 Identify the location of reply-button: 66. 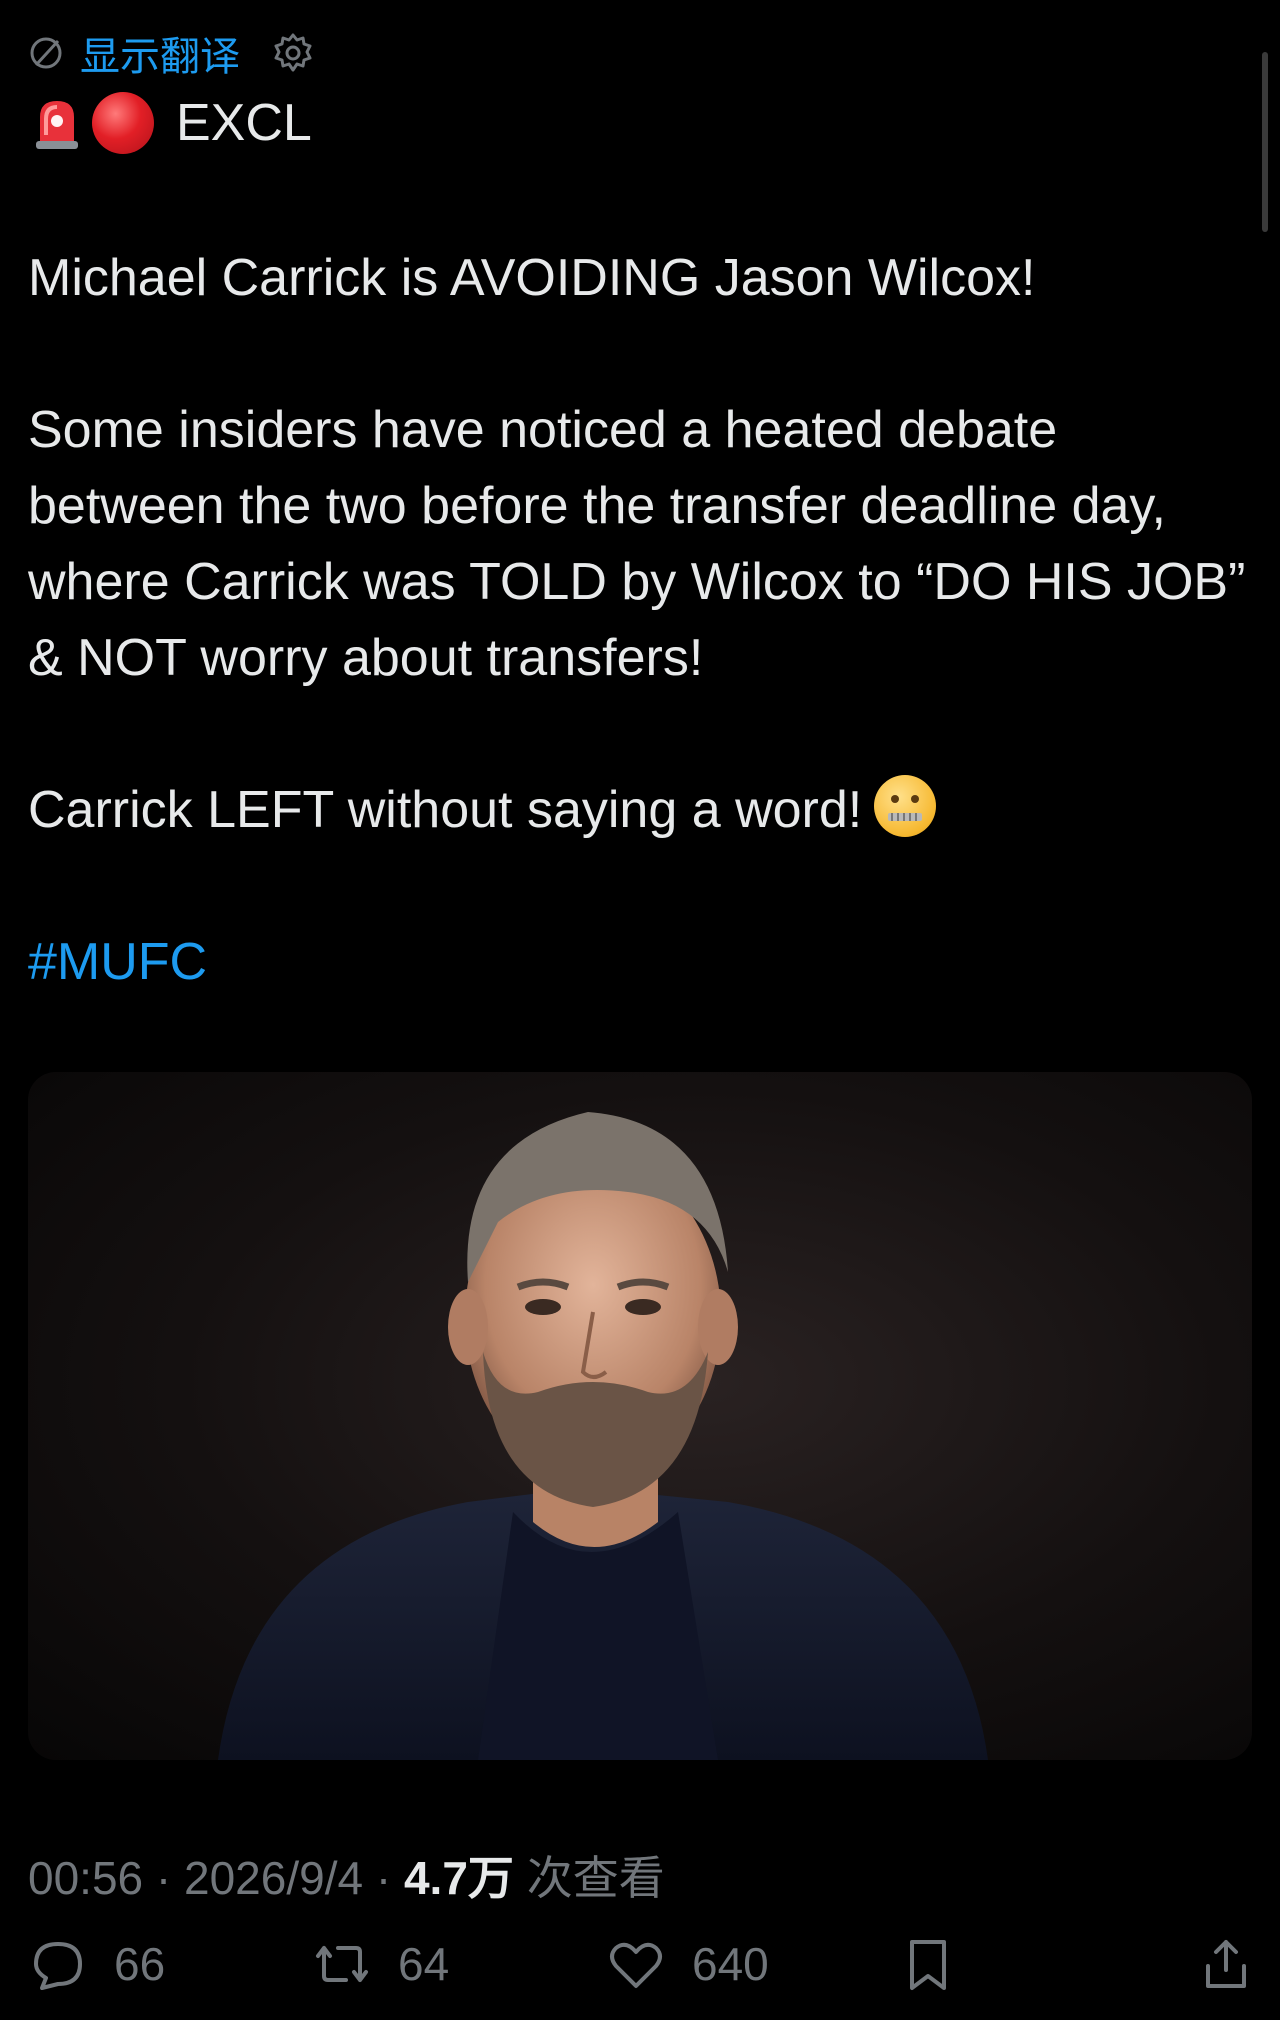
(96, 1964).